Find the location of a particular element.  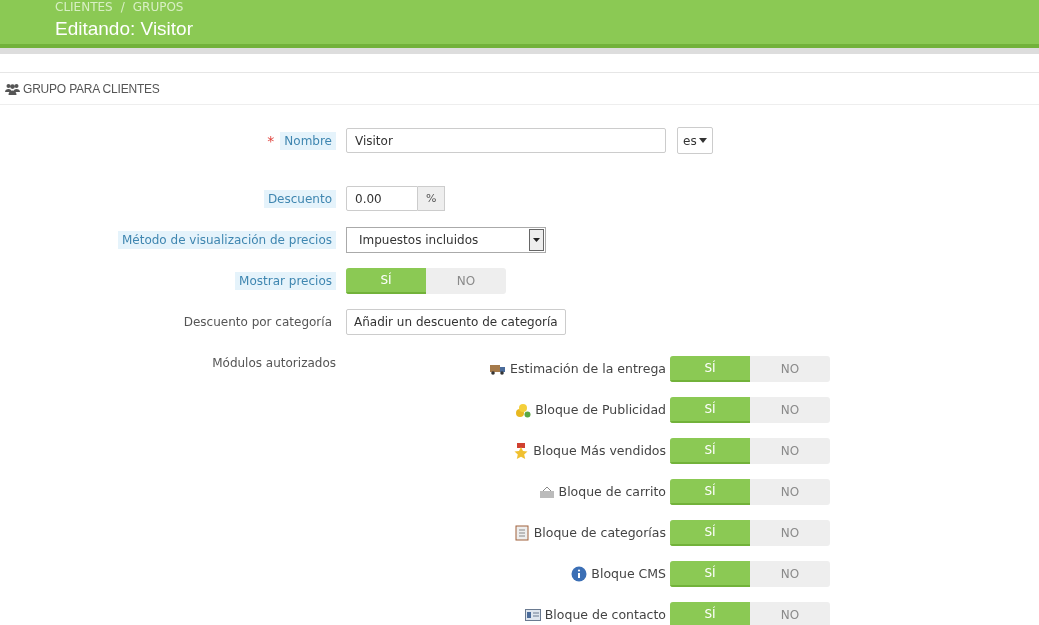

field-label: Descuento is located at coordinates (299, 198).